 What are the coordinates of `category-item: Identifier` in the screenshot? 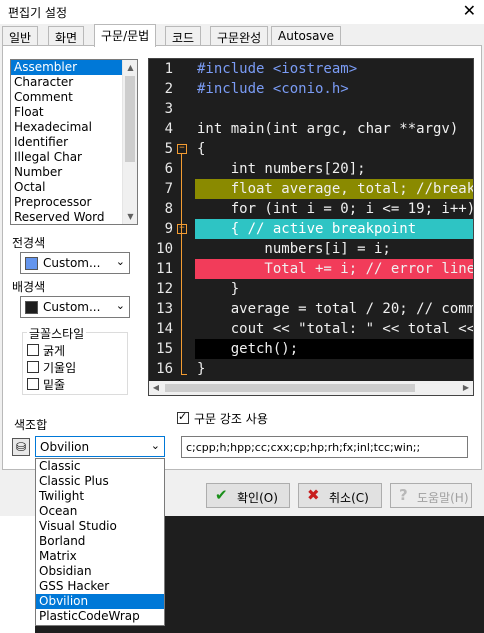 It's located at (74, 142).